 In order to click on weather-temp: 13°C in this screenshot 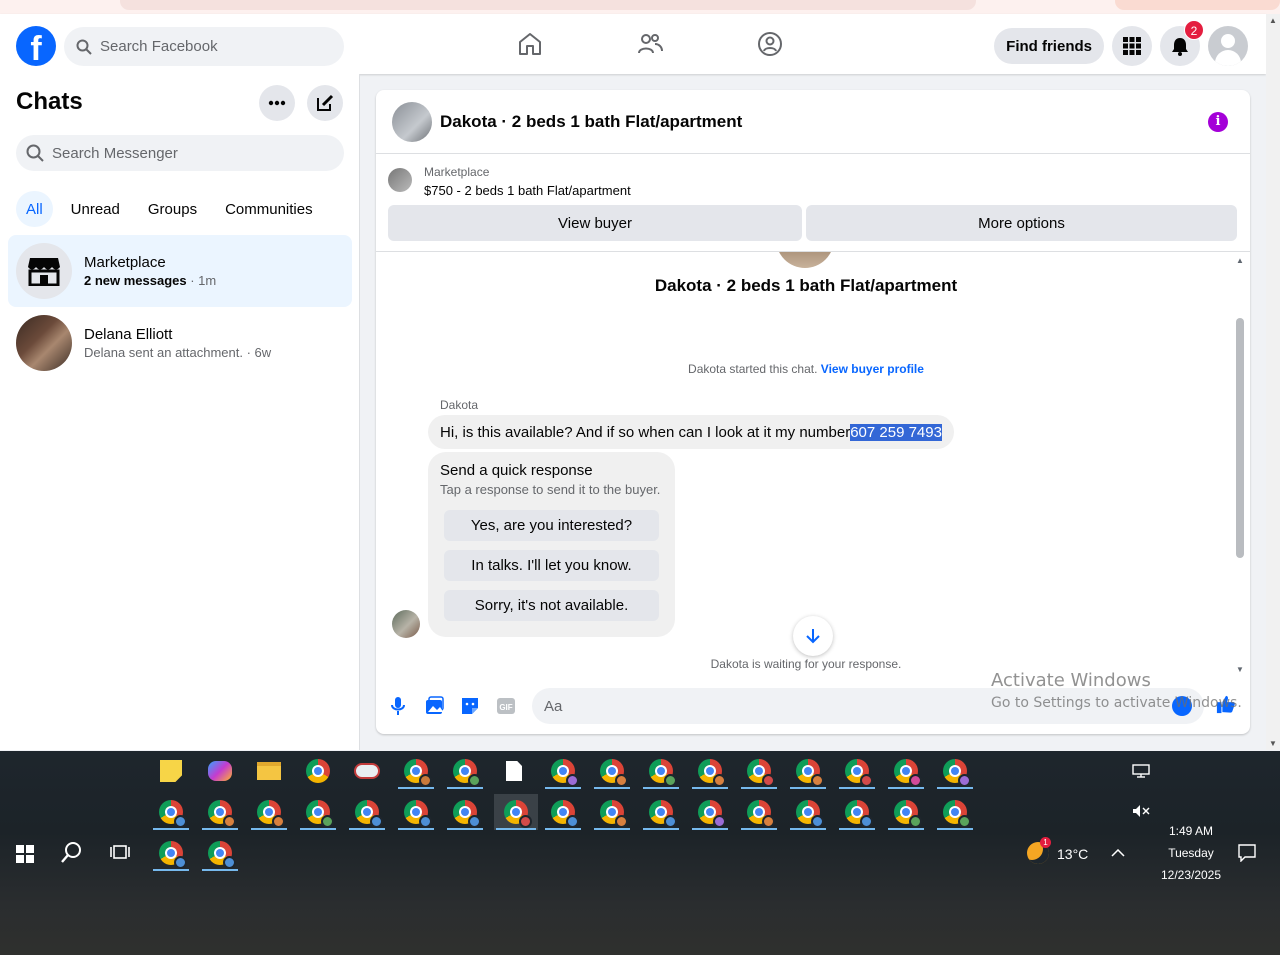, I will do `click(1072, 854)`.